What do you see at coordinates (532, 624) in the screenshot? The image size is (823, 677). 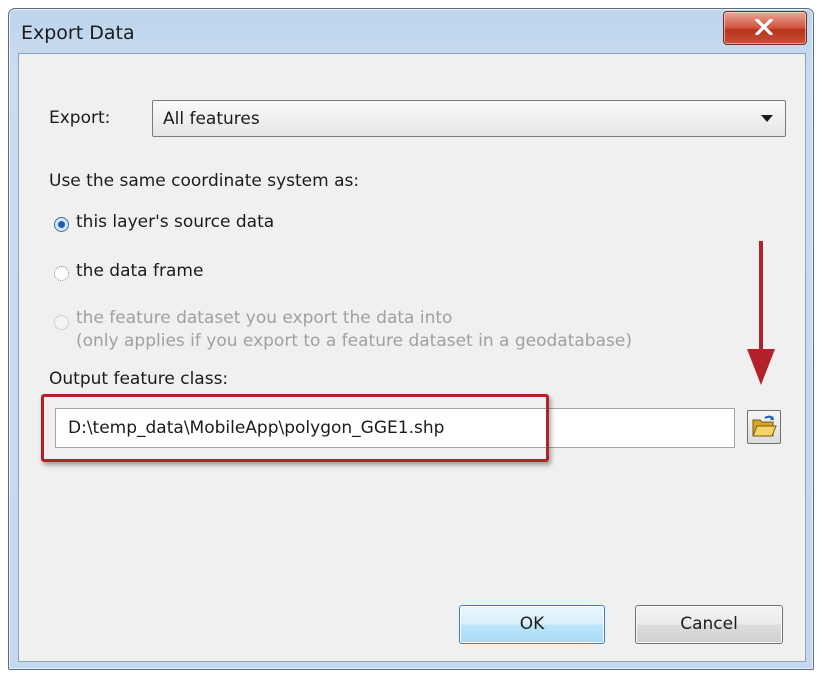 I see `ok-button: OK` at bounding box center [532, 624].